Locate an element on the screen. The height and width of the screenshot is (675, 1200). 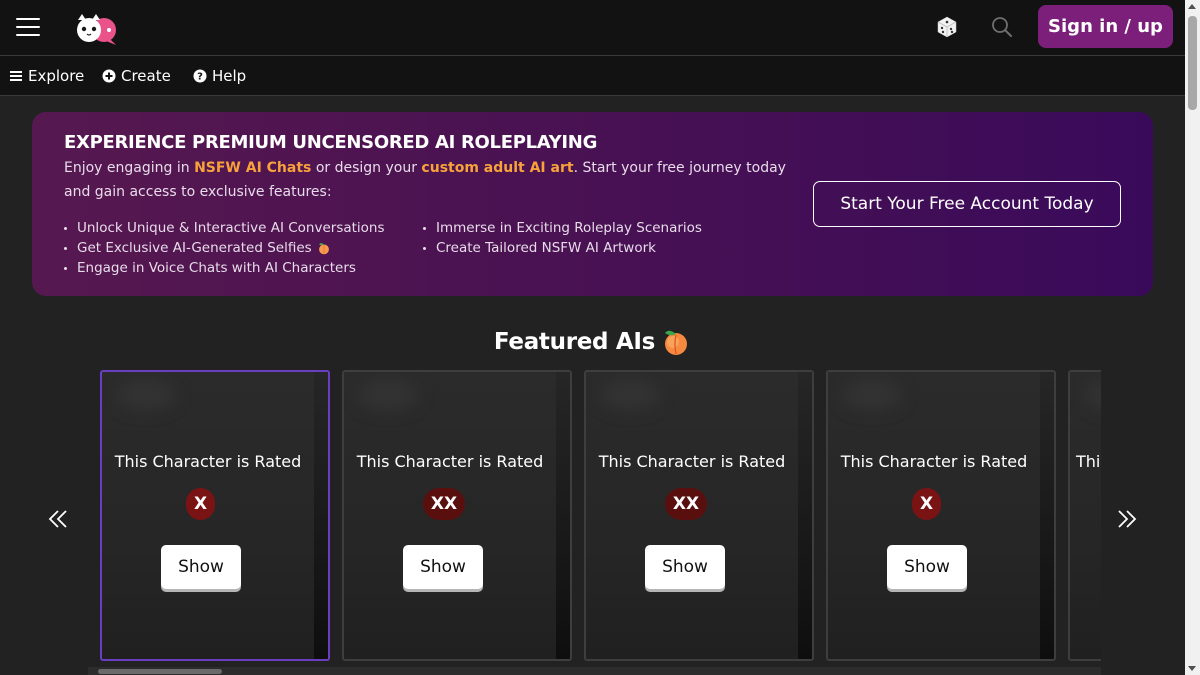
character-card: This Character is Rated is located at coordinates (1084, 515).